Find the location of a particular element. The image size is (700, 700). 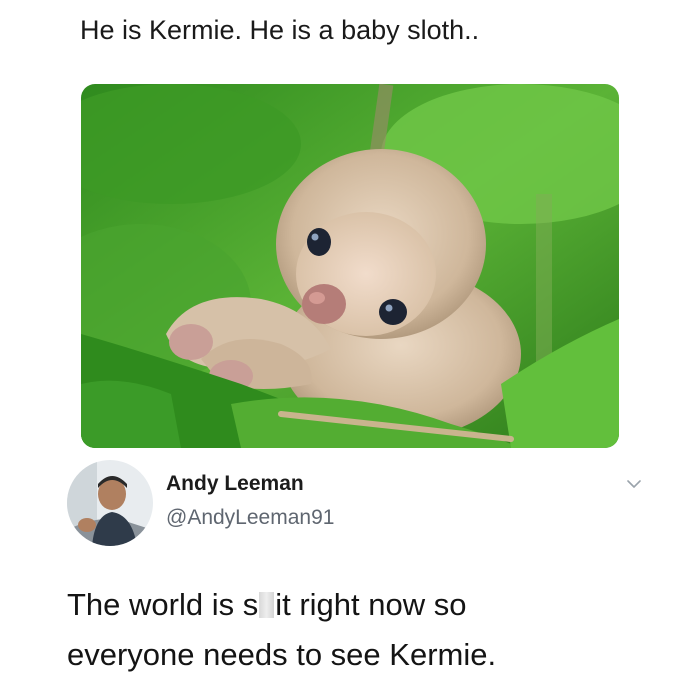

tweet-text-part-3: everyone needs to see Kermie. is located at coordinates (282, 654).